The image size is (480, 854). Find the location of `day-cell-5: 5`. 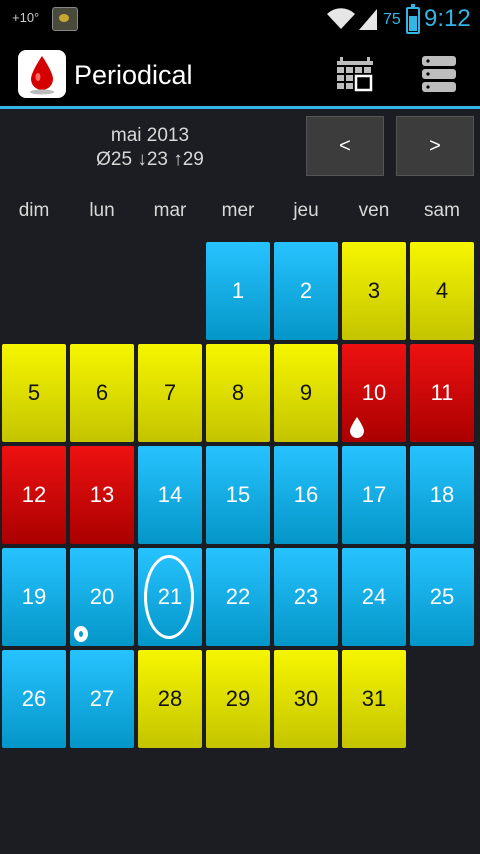

day-cell-5: 5 is located at coordinates (34, 393).